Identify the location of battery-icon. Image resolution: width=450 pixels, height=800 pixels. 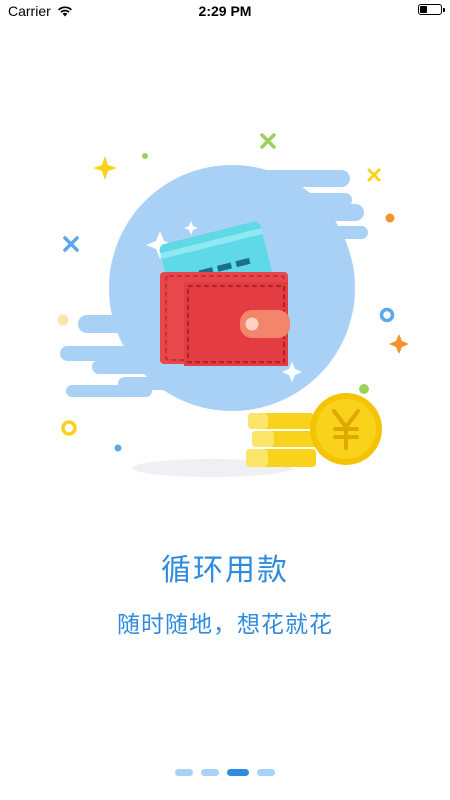
(431, 9).